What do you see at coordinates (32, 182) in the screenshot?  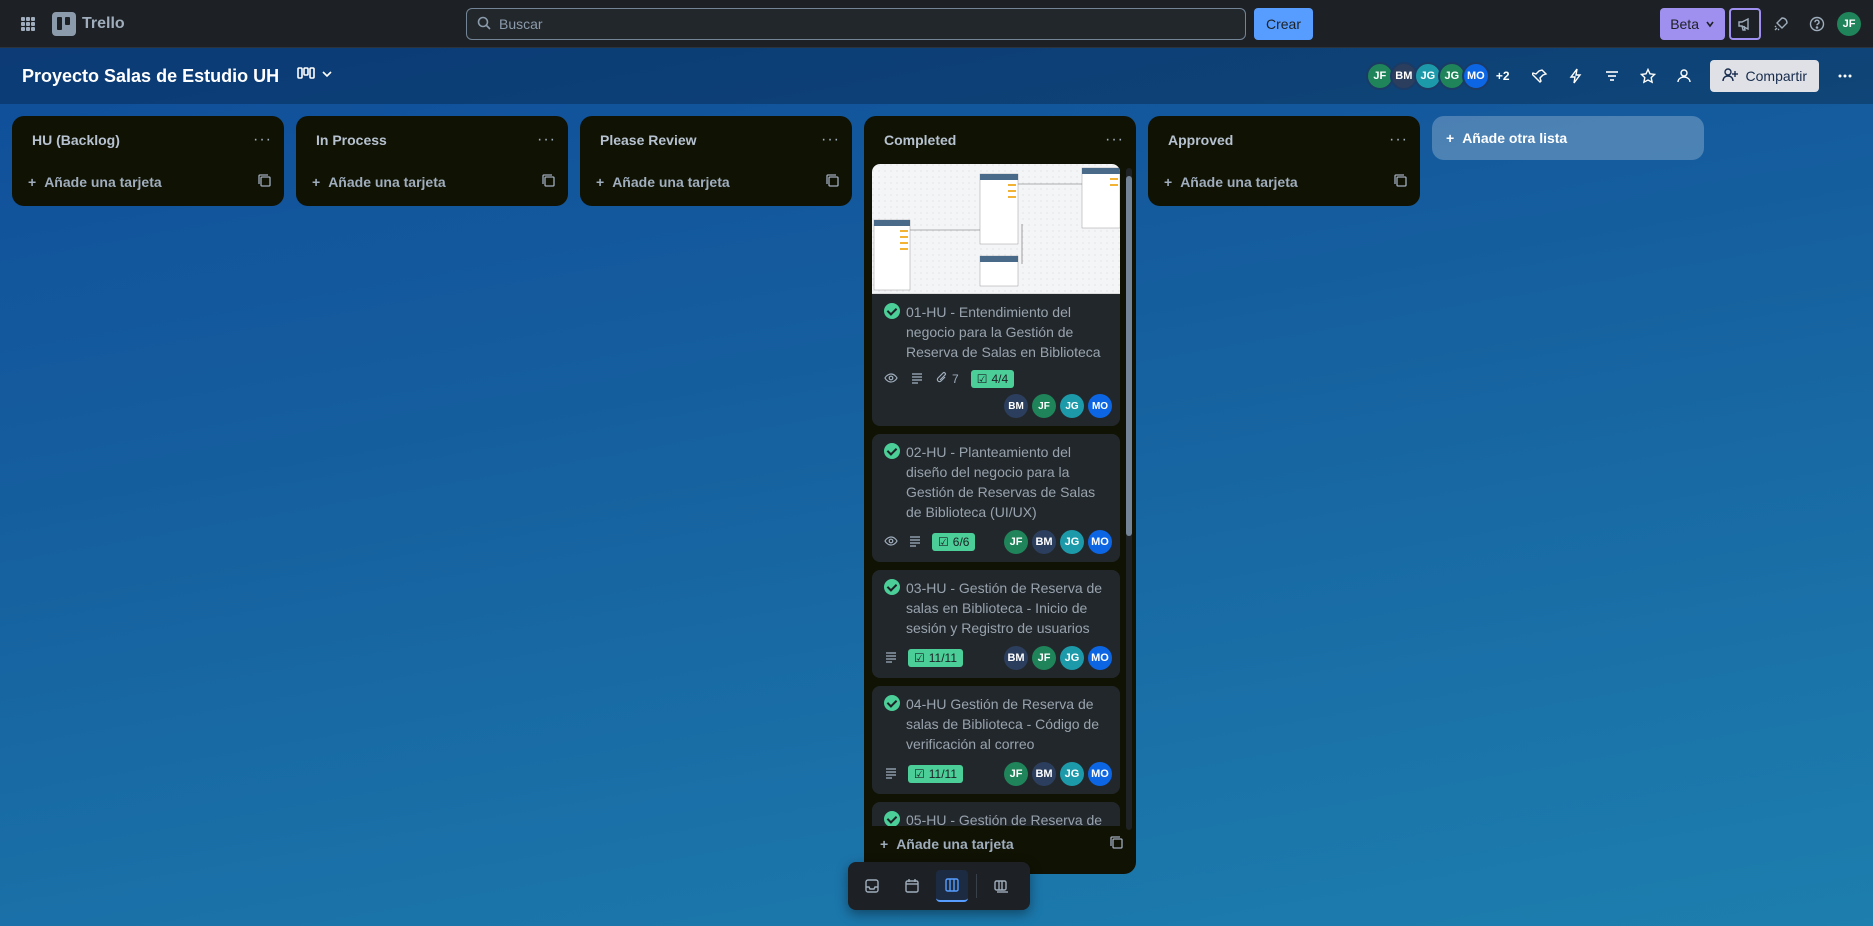 I see `plus-icon: +` at bounding box center [32, 182].